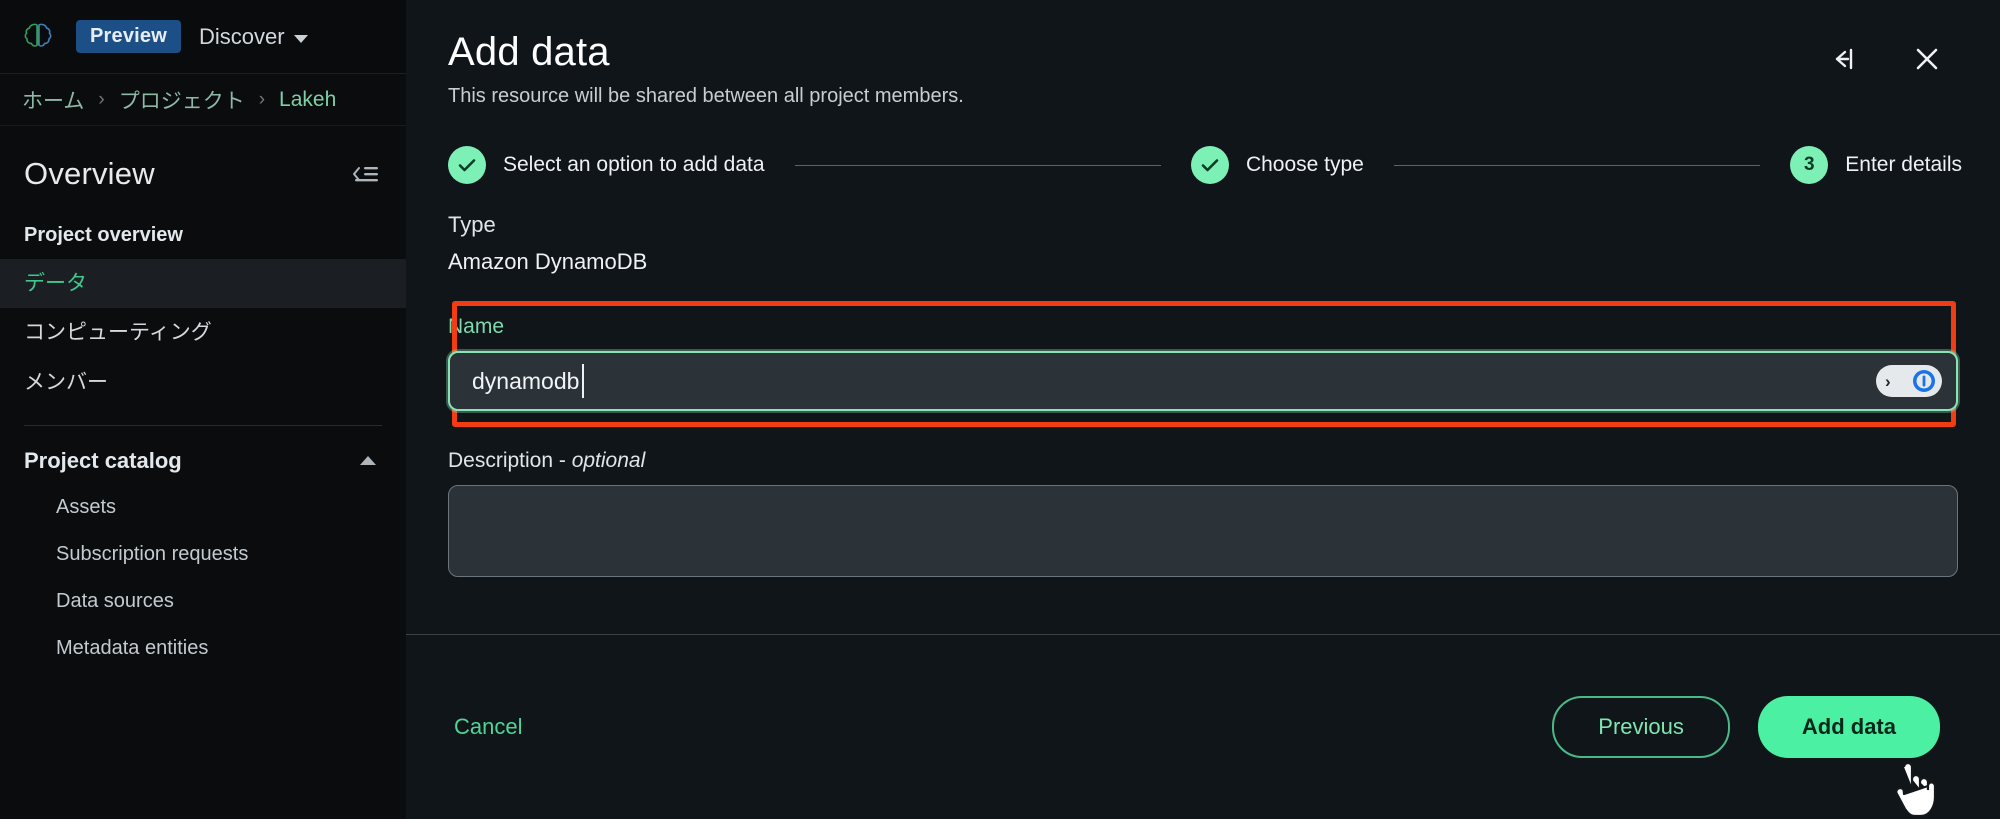 The image size is (2000, 819). I want to click on description-label-optional: optional, so click(608, 460).